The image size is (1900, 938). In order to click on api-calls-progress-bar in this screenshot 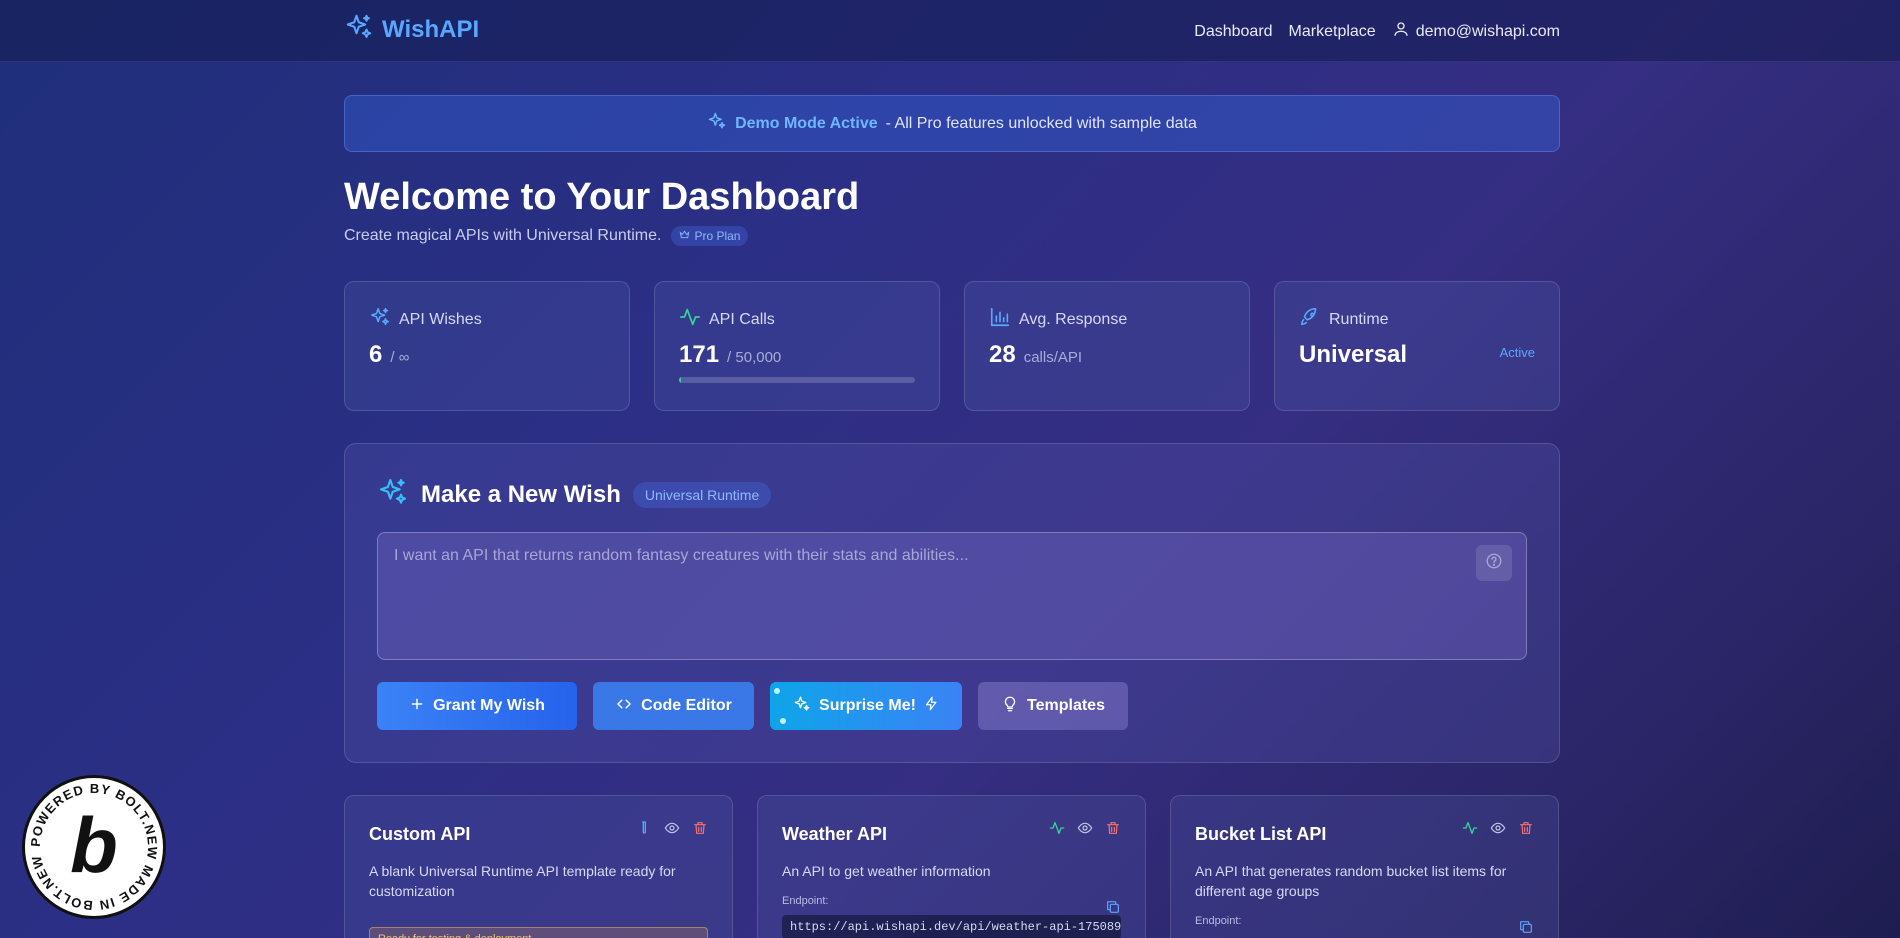, I will do `click(797, 380)`.